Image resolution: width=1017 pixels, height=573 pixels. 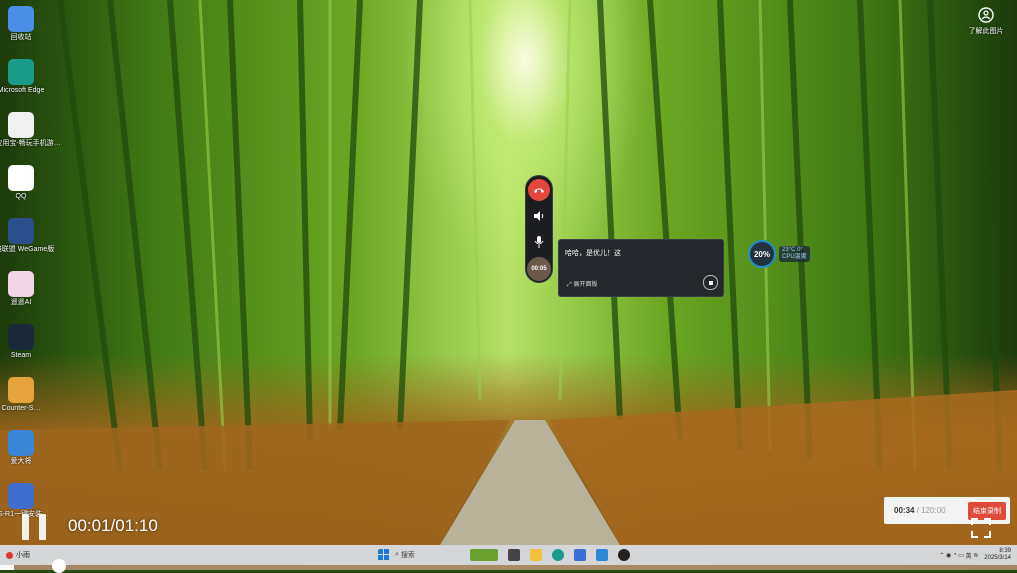 I want to click on desktop-icon: 爱大将, so click(x=21, y=452).